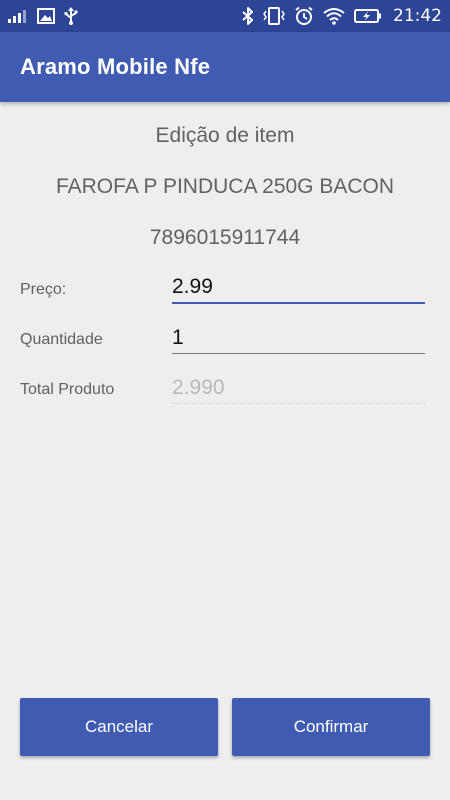  I want to click on signal-icon, so click(18, 16).